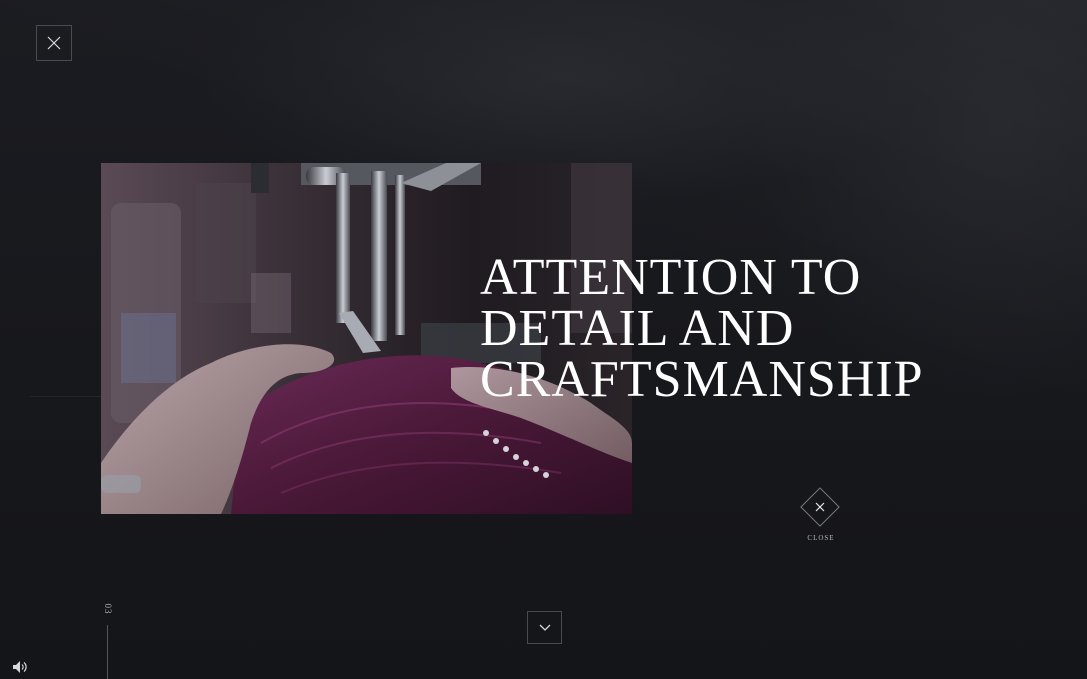 The width and height of the screenshot is (1087, 679). I want to click on sound-toggle-button, so click(20, 667).